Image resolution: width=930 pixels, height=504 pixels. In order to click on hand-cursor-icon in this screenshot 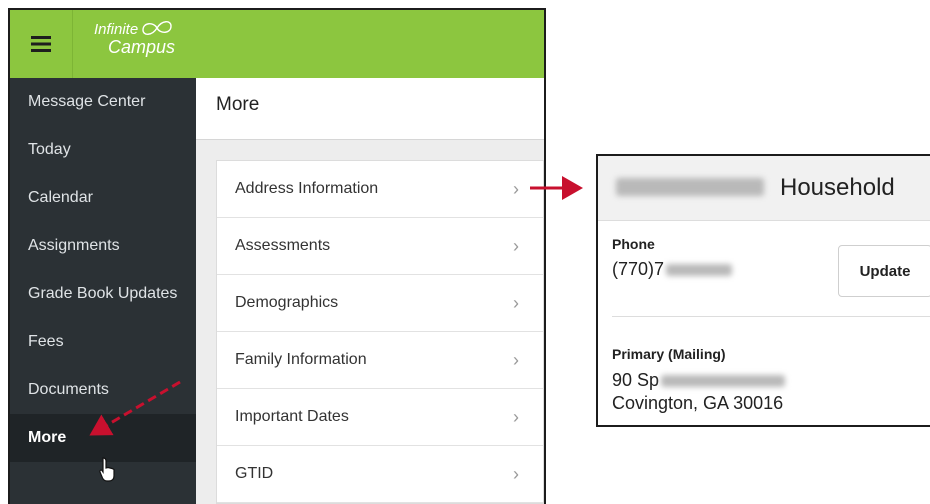, I will do `click(107, 469)`.